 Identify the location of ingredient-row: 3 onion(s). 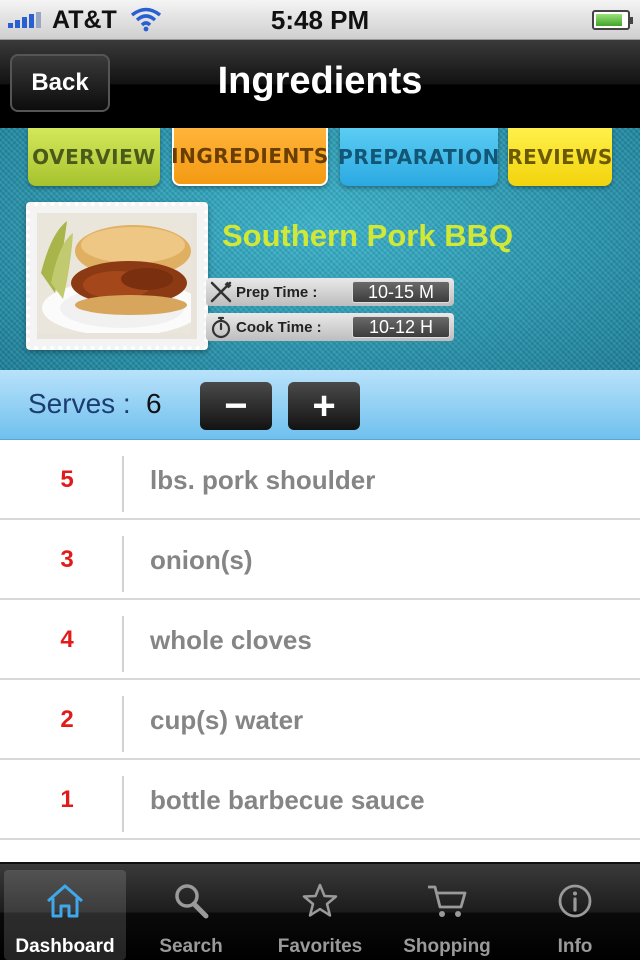
(320, 560).